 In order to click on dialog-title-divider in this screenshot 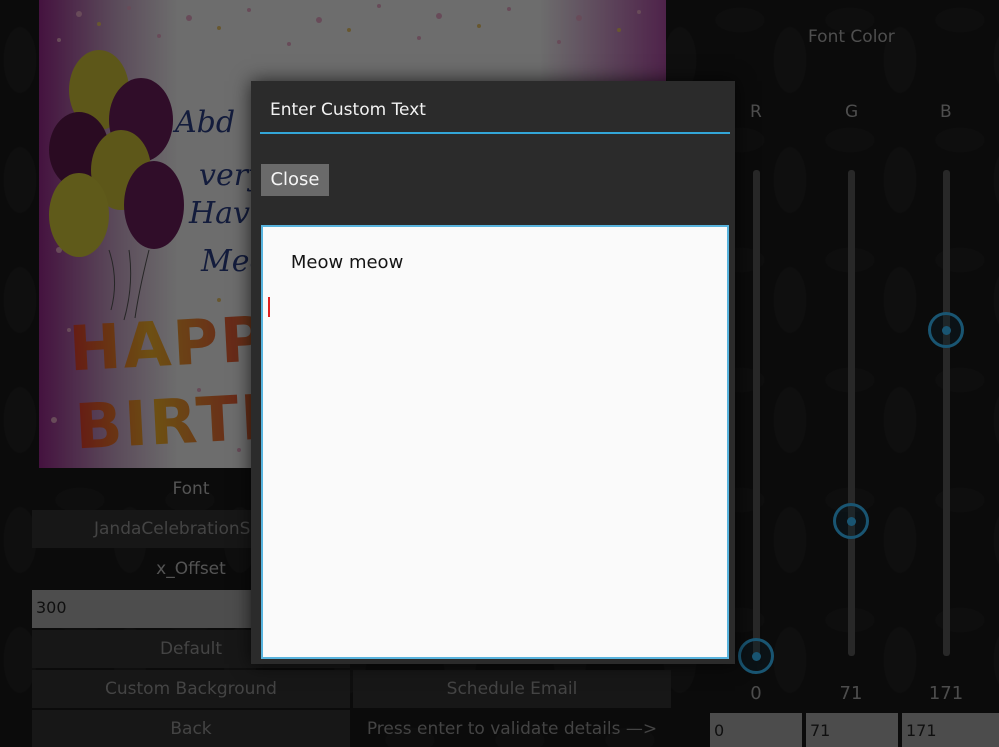, I will do `click(495, 133)`.